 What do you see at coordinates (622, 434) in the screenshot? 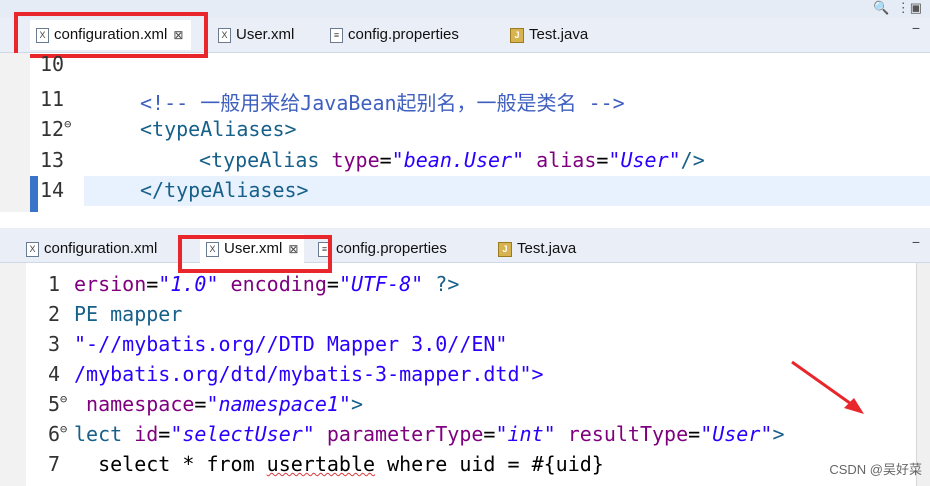
I see `xml-attribute: resultType` at bounding box center [622, 434].